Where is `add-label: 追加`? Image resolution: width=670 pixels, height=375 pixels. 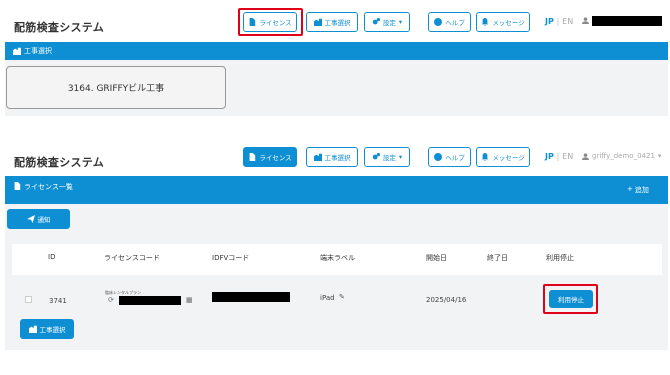
add-label: 追加 is located at coordinates (641, 190).